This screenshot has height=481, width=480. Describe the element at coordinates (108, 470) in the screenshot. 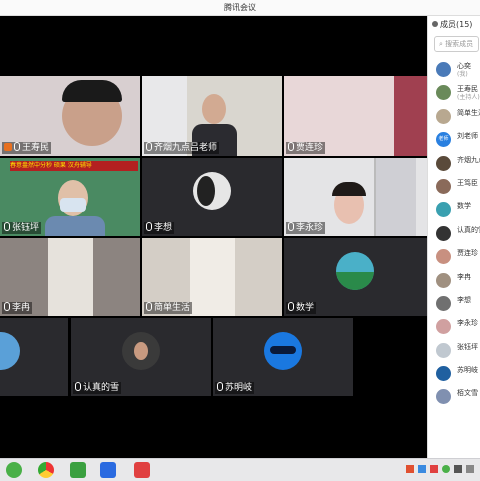

I see `tencent-meeting-icon` at that location.